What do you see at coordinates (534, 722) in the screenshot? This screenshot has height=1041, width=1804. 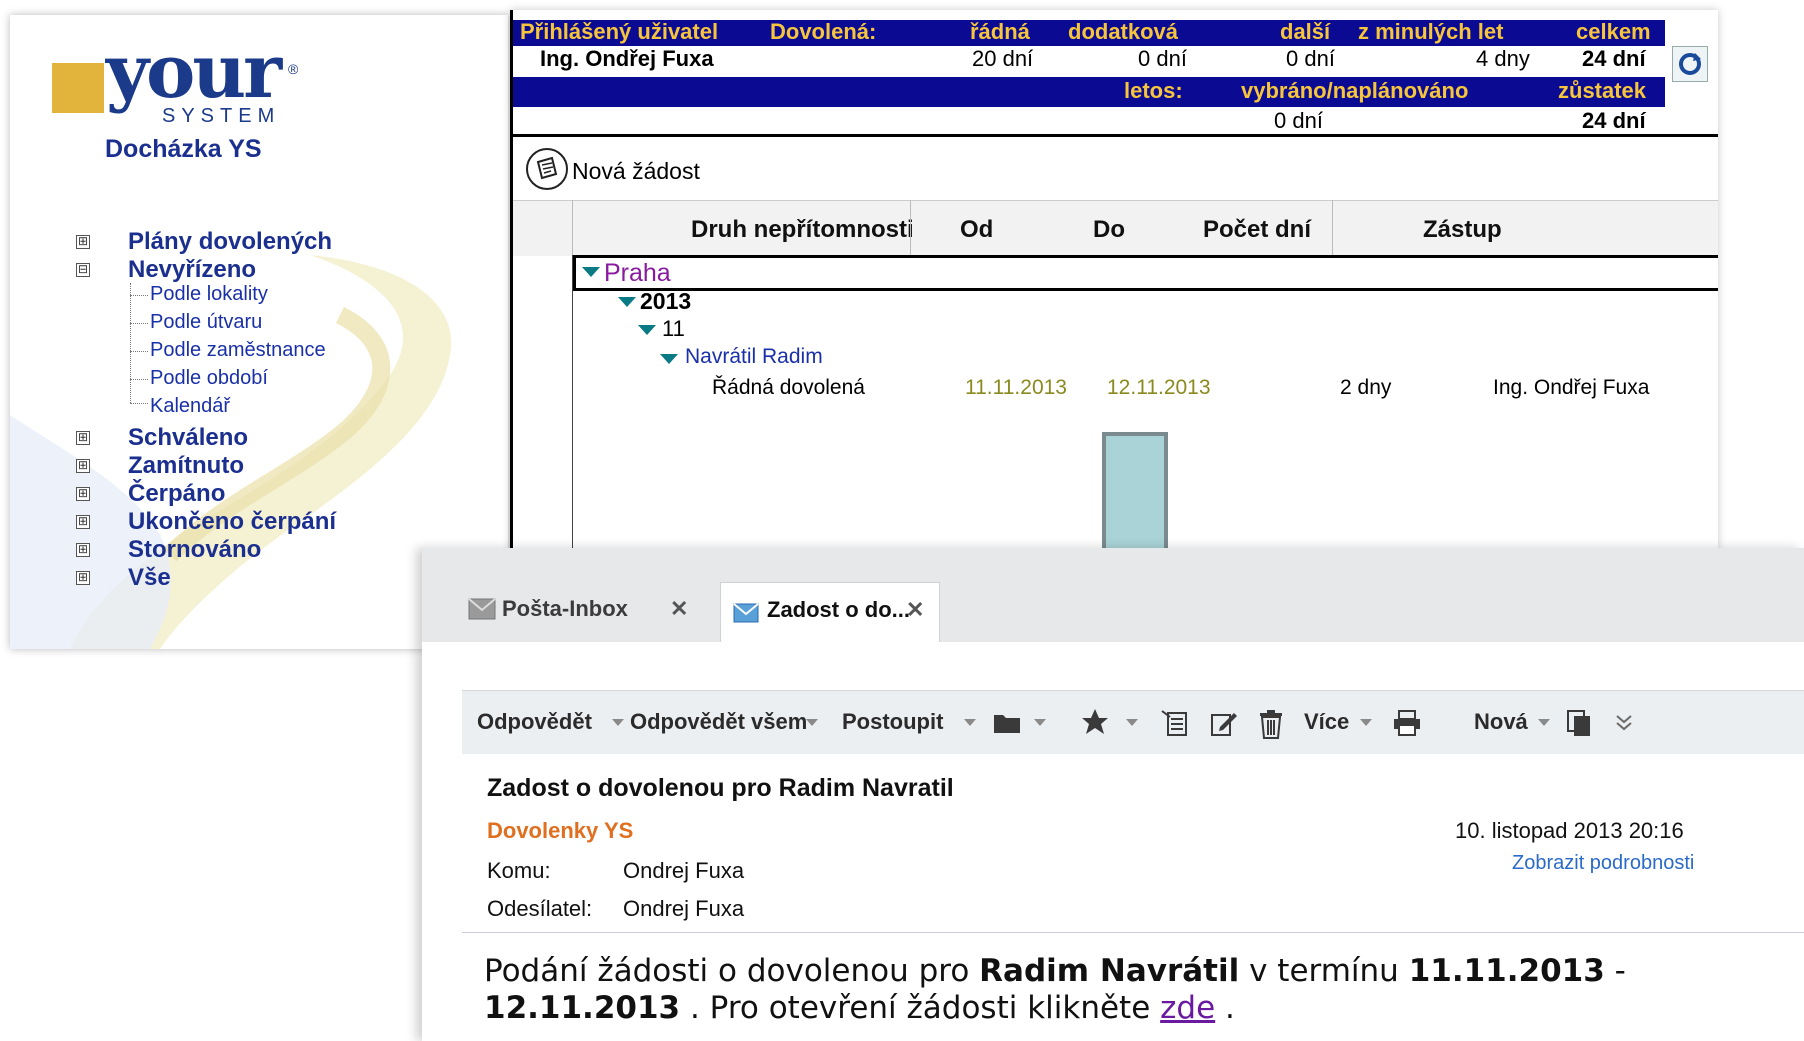 I see `reply-button: Odpovědět` at bounding box center [534, 722].